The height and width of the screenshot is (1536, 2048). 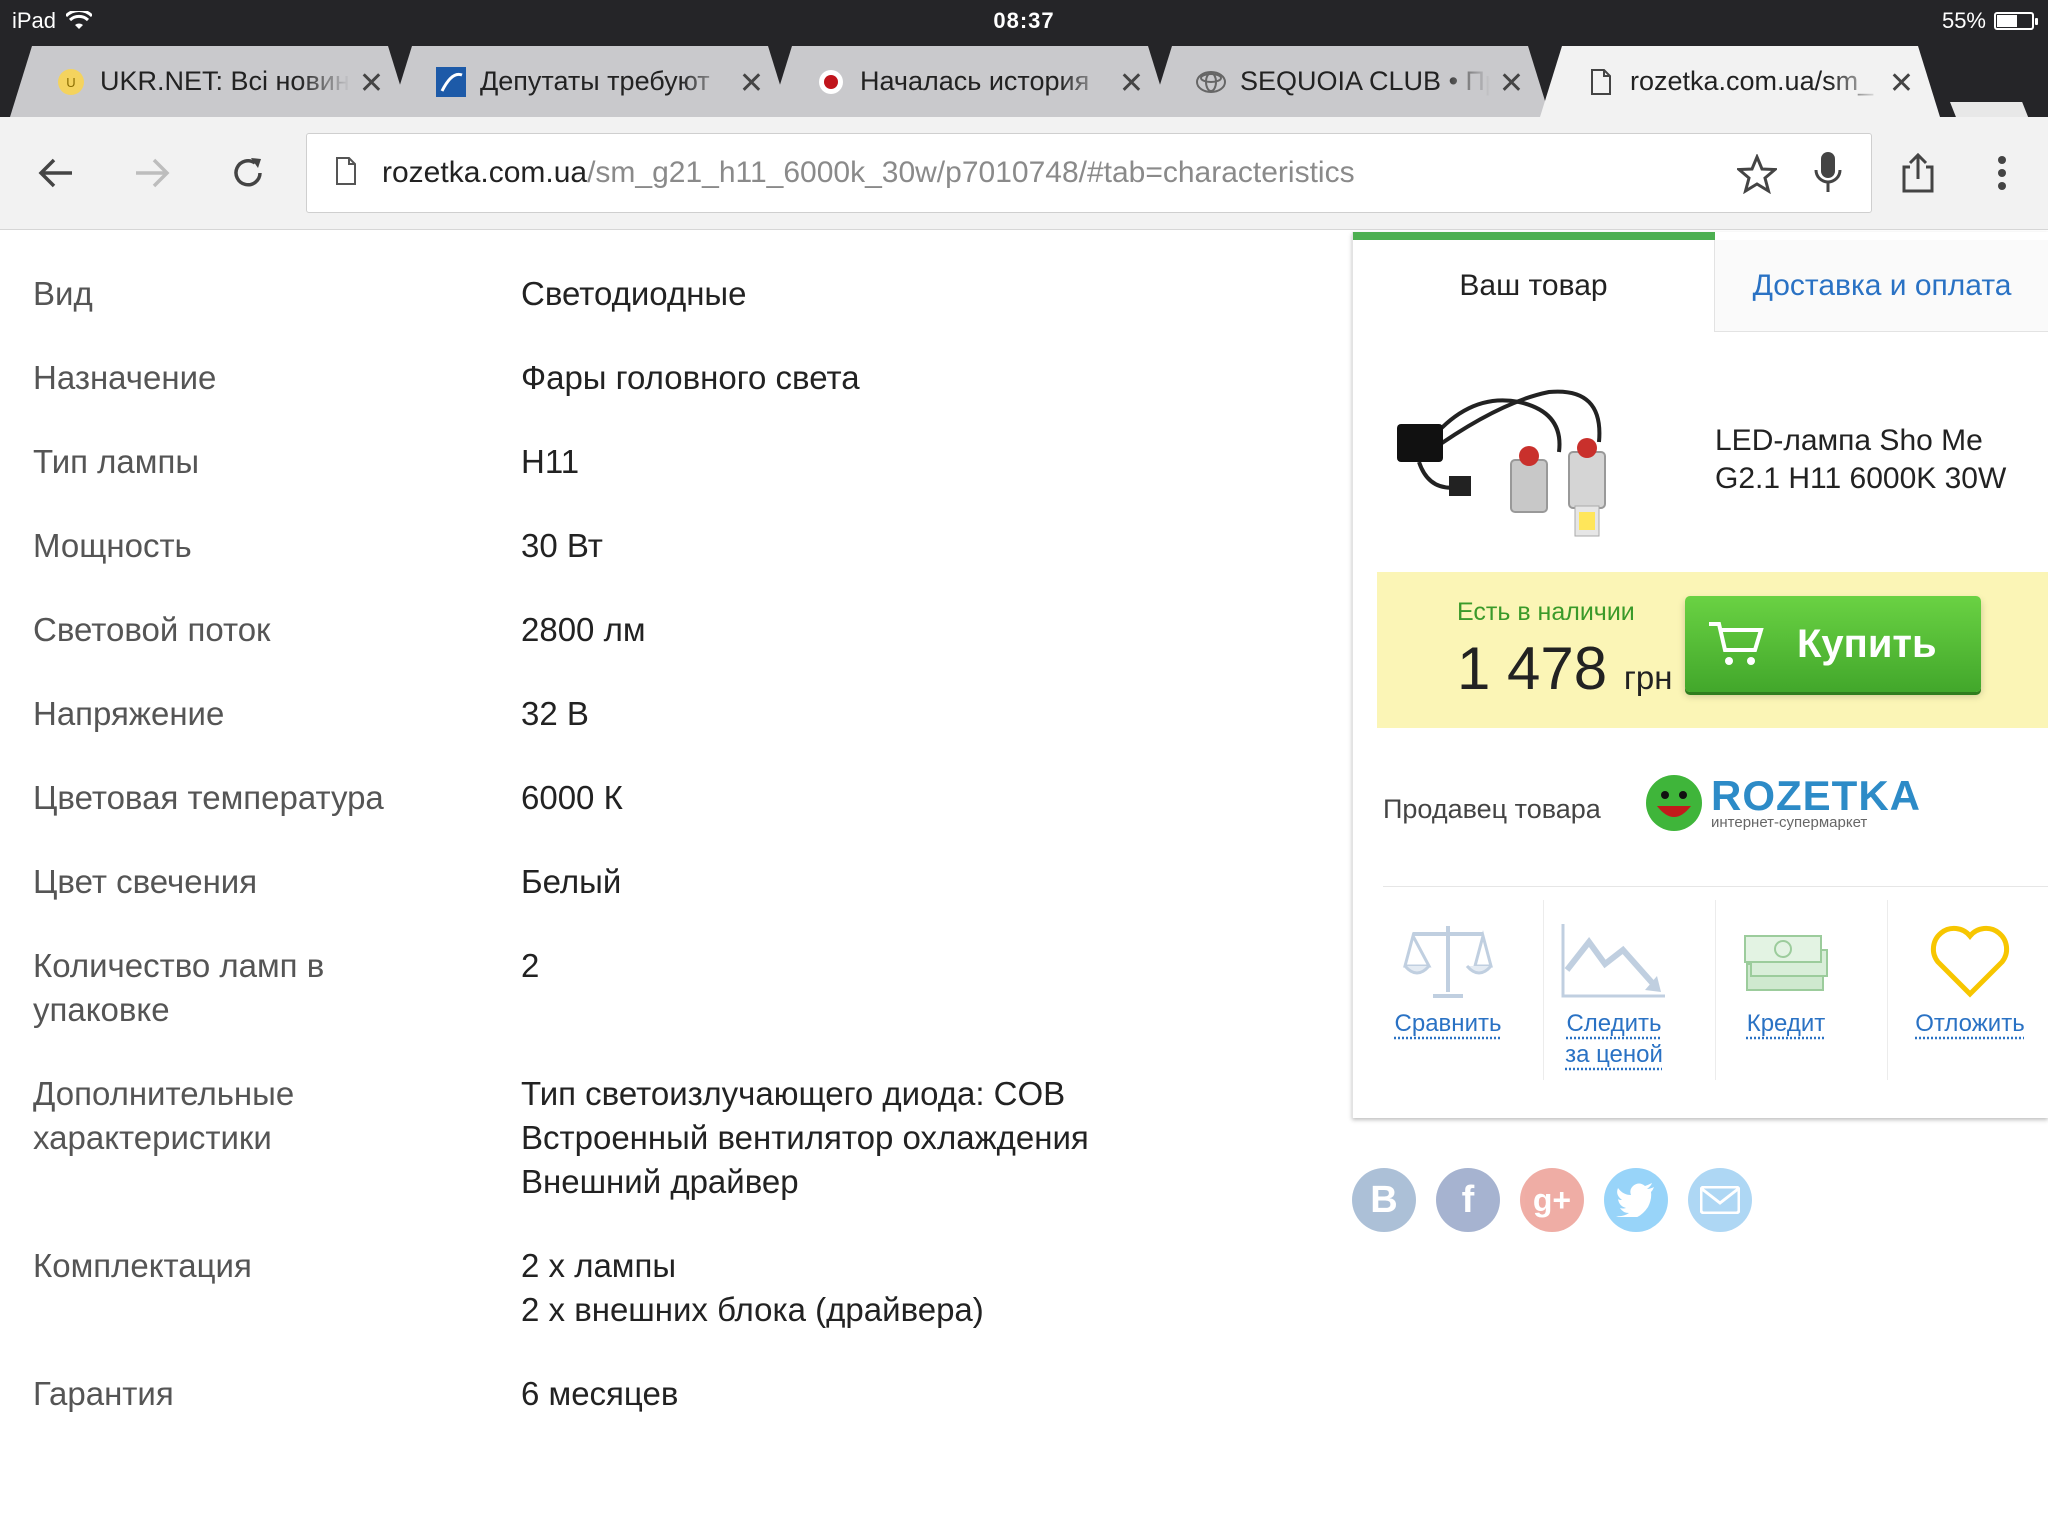 What do you see at coordinates (1636, 1200) in the screenshot?
I see `twitter-icon` at bounding box center [1636, 1200].